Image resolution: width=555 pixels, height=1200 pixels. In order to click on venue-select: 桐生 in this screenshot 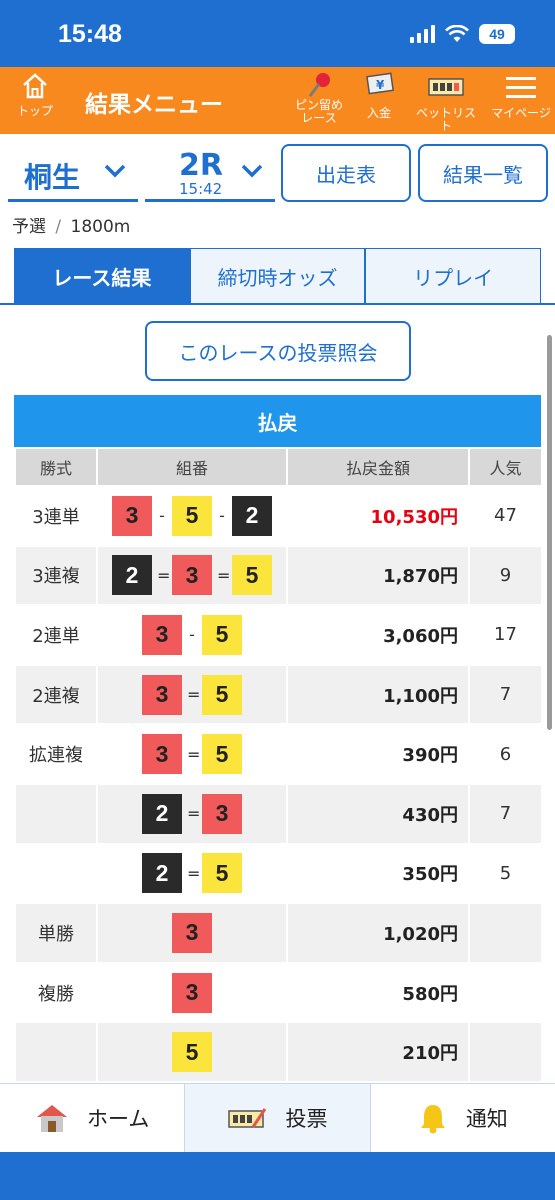, I will do `click(73, 173)`.